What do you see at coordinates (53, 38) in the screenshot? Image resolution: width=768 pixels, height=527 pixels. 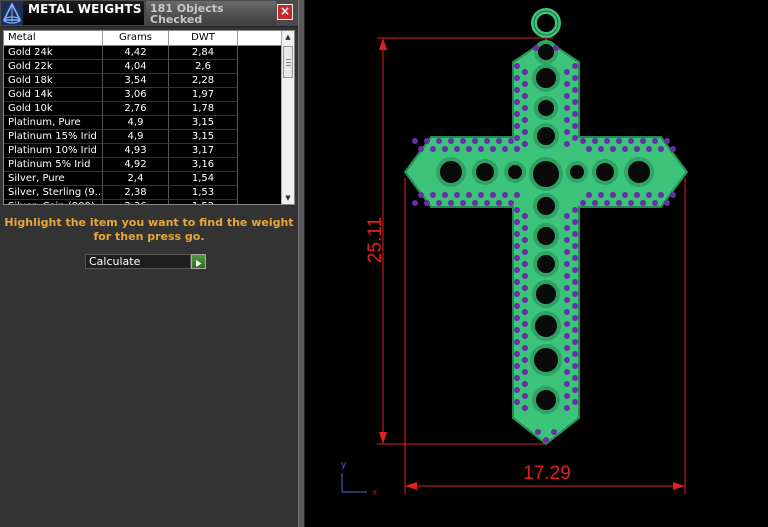 I see `column-header-metal: Metal` at bounding box center [53, 38].